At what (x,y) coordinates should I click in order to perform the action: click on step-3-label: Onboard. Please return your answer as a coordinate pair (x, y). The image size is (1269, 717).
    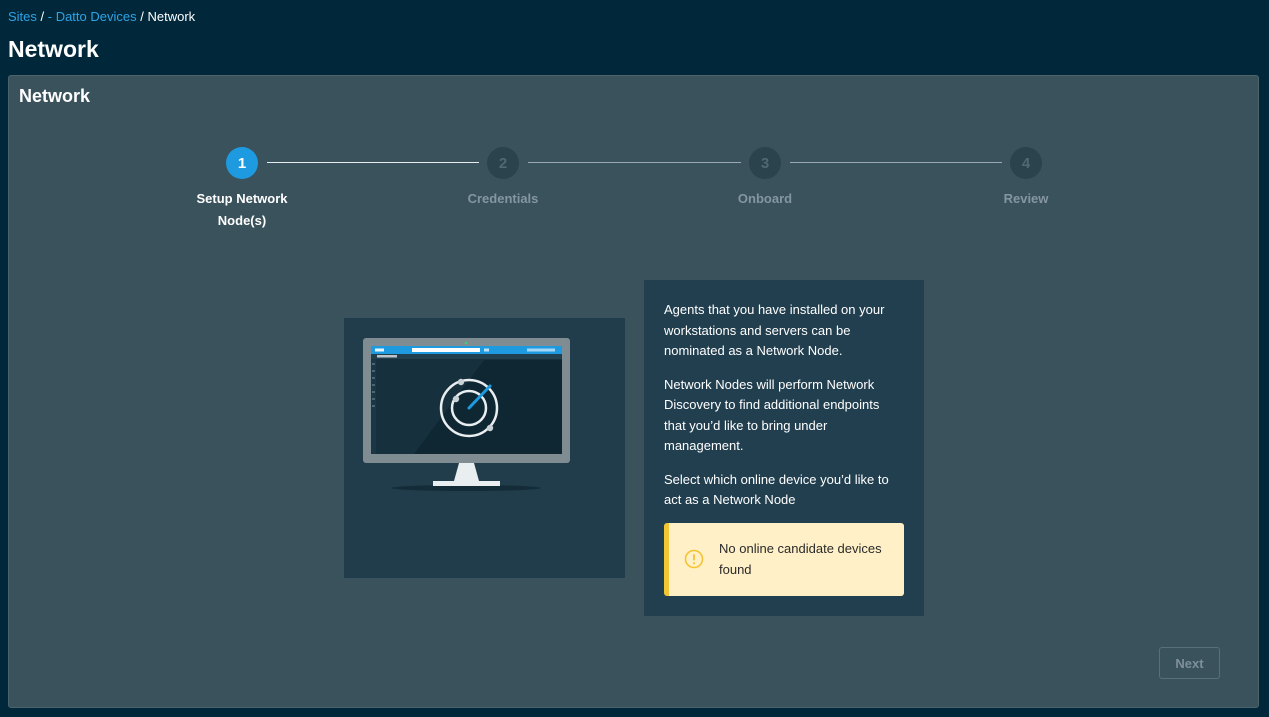
    Looking at the image, I should click on (765, 198).